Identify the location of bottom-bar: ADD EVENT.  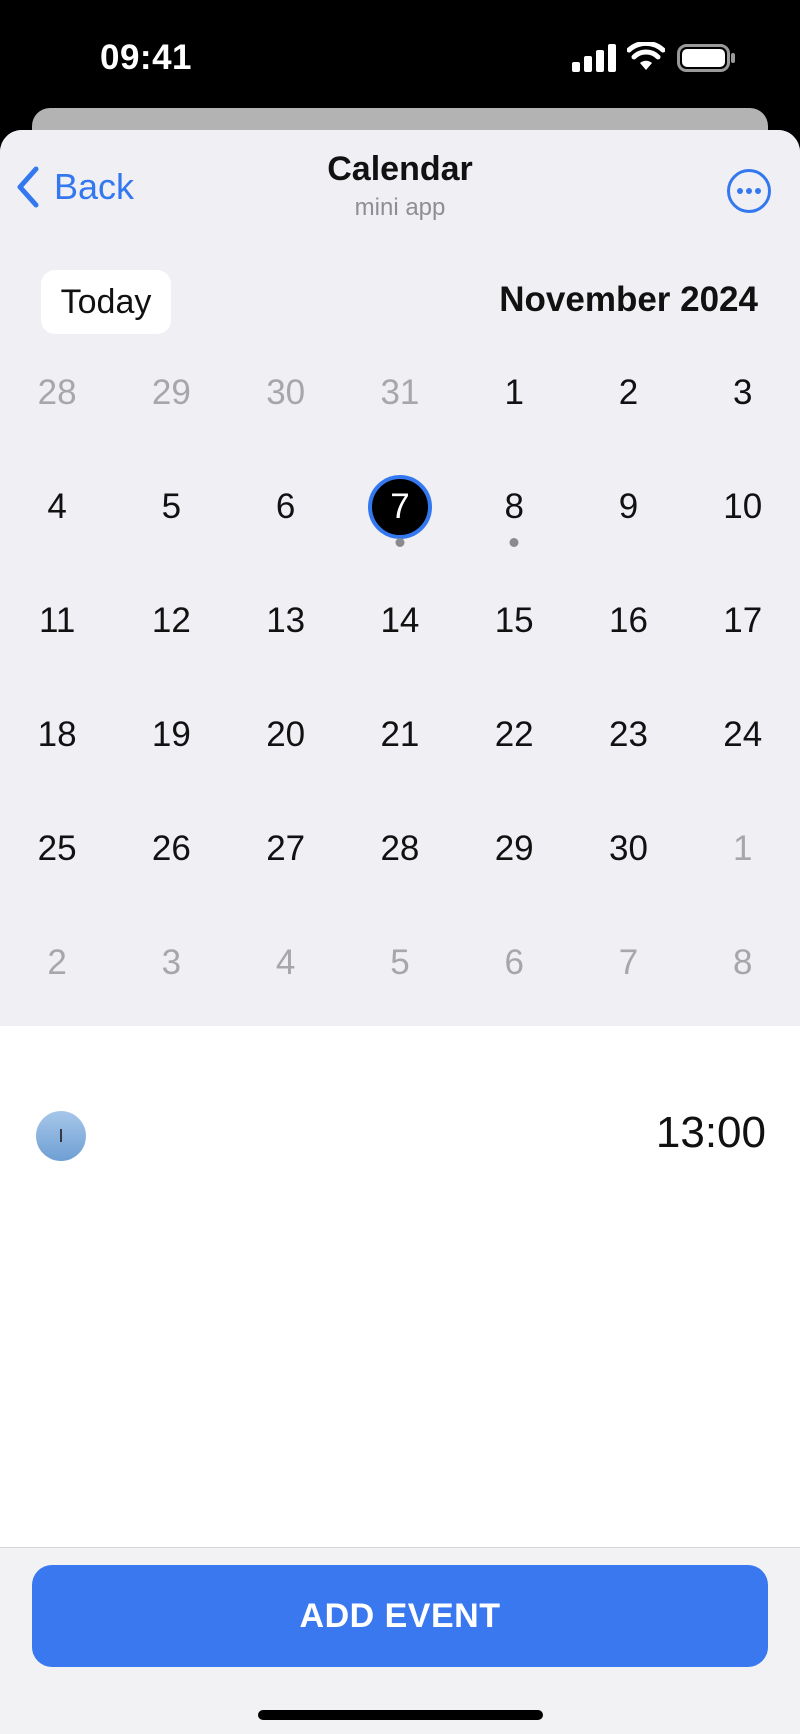
(400, 1640).